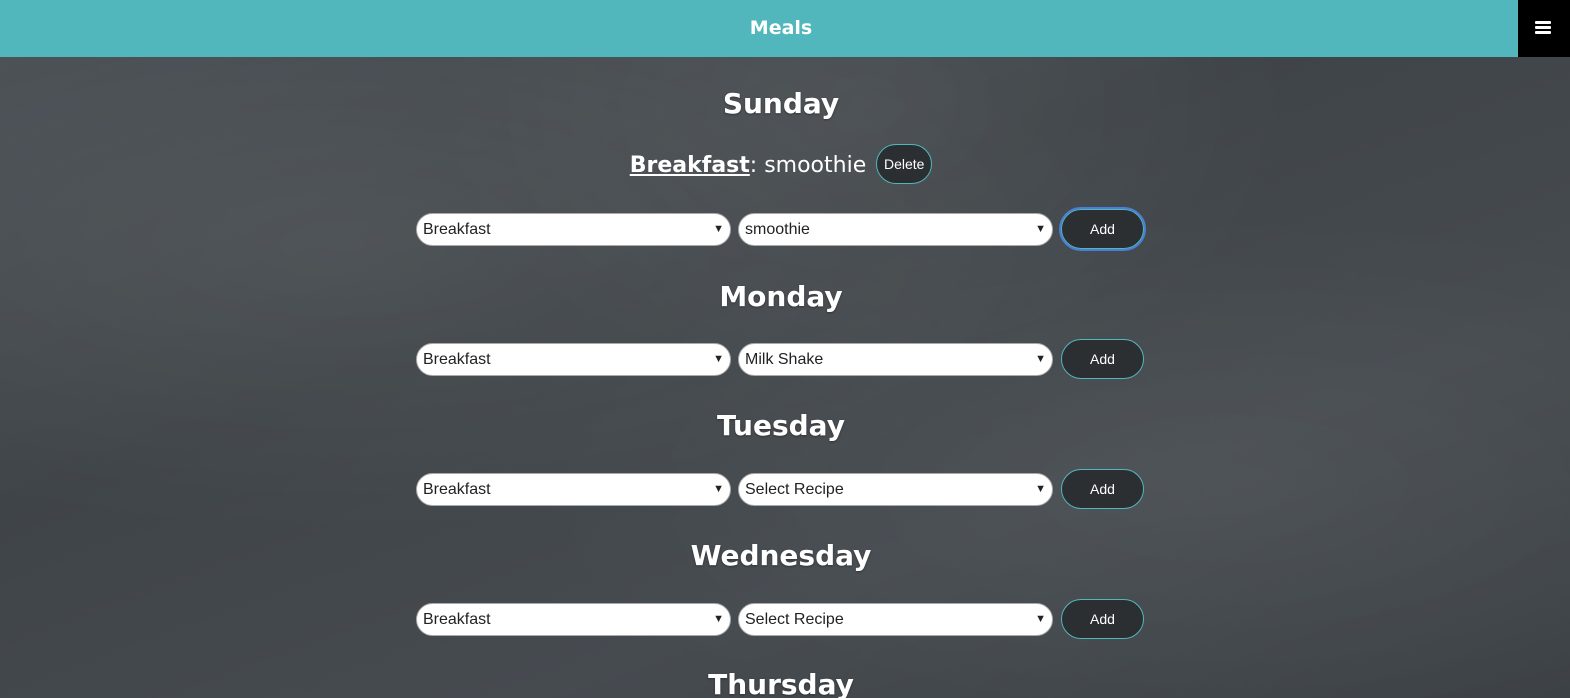  Describe the element at coordinates (781, 683) in the screenshot. I see `day-heading-thursday: Thursday` at that location.